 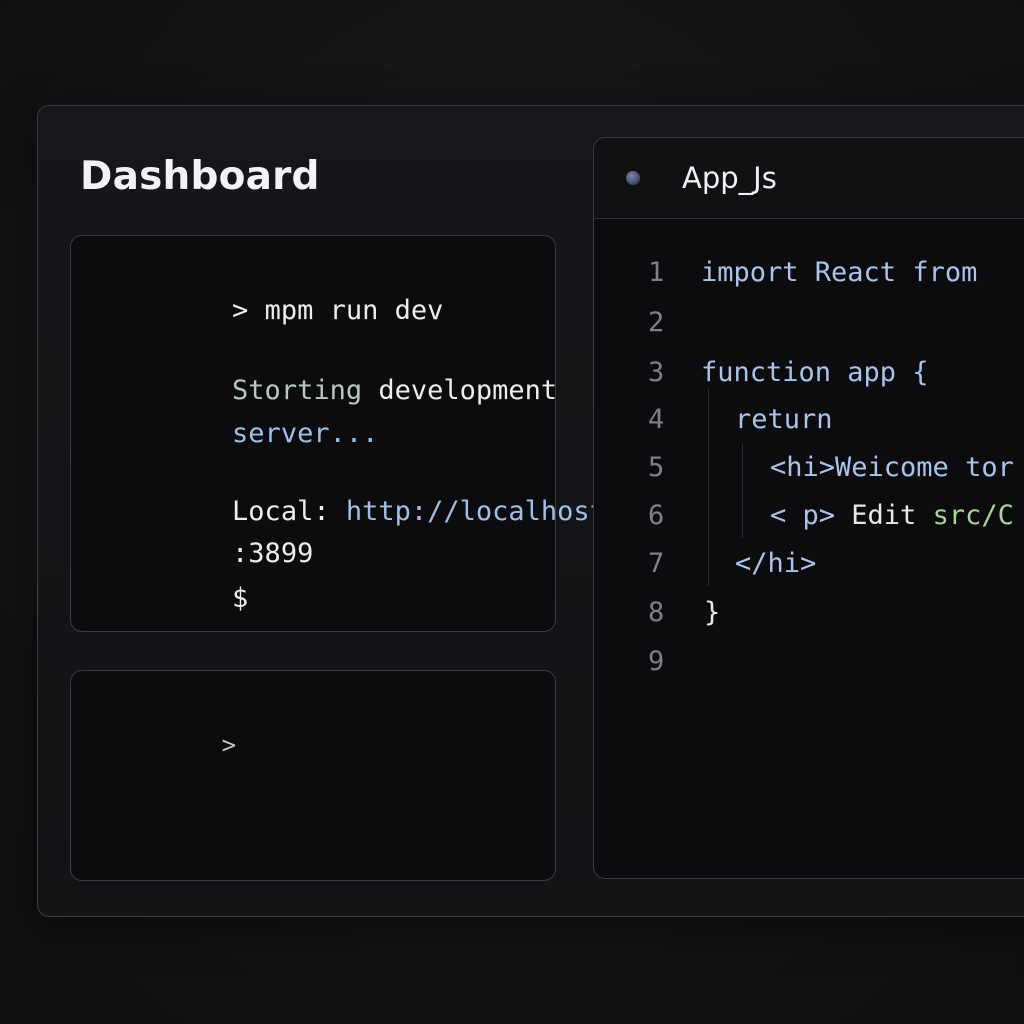 I want to click on line-number: 1, so click(x=656, y=272).